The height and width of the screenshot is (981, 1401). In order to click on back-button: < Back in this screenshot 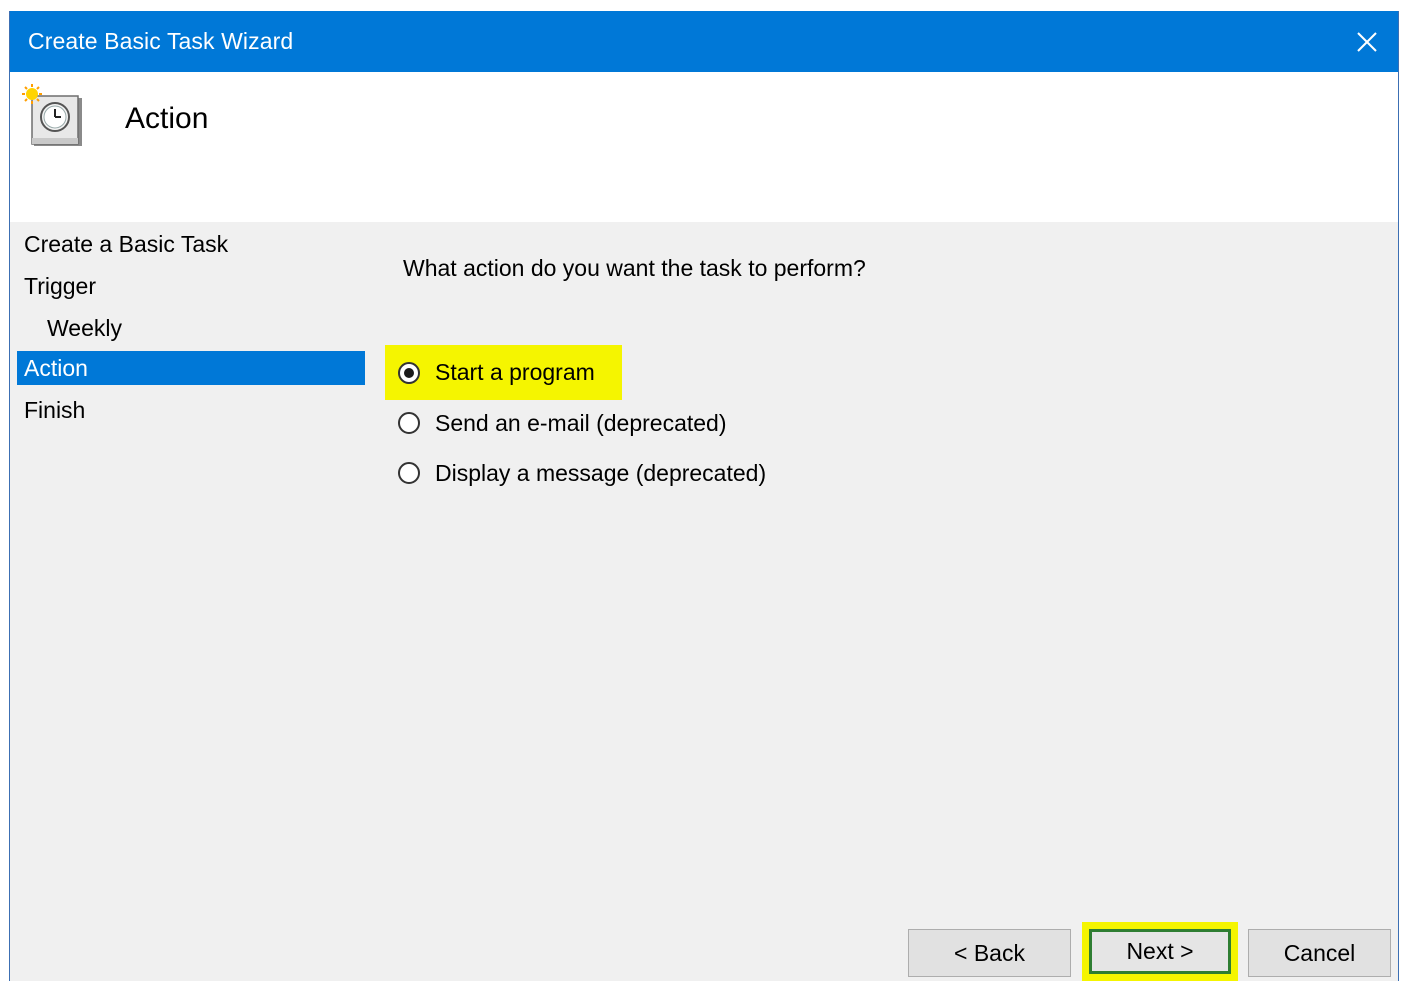, I will do `click(989, 953)`.